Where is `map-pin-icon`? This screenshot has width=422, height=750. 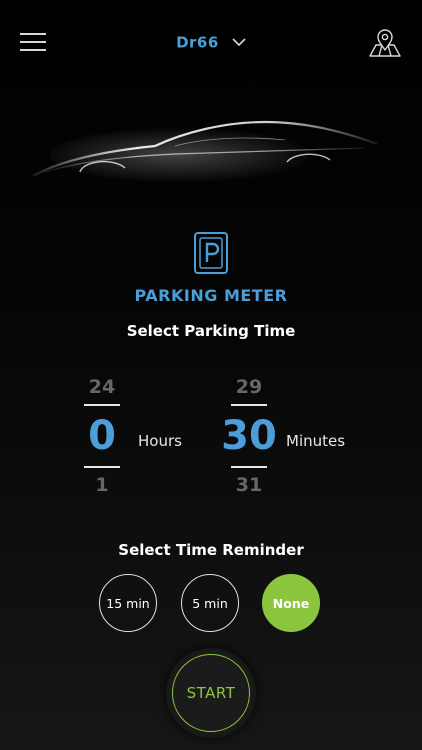 map-pin-icon is located at coordinates (385, 43).